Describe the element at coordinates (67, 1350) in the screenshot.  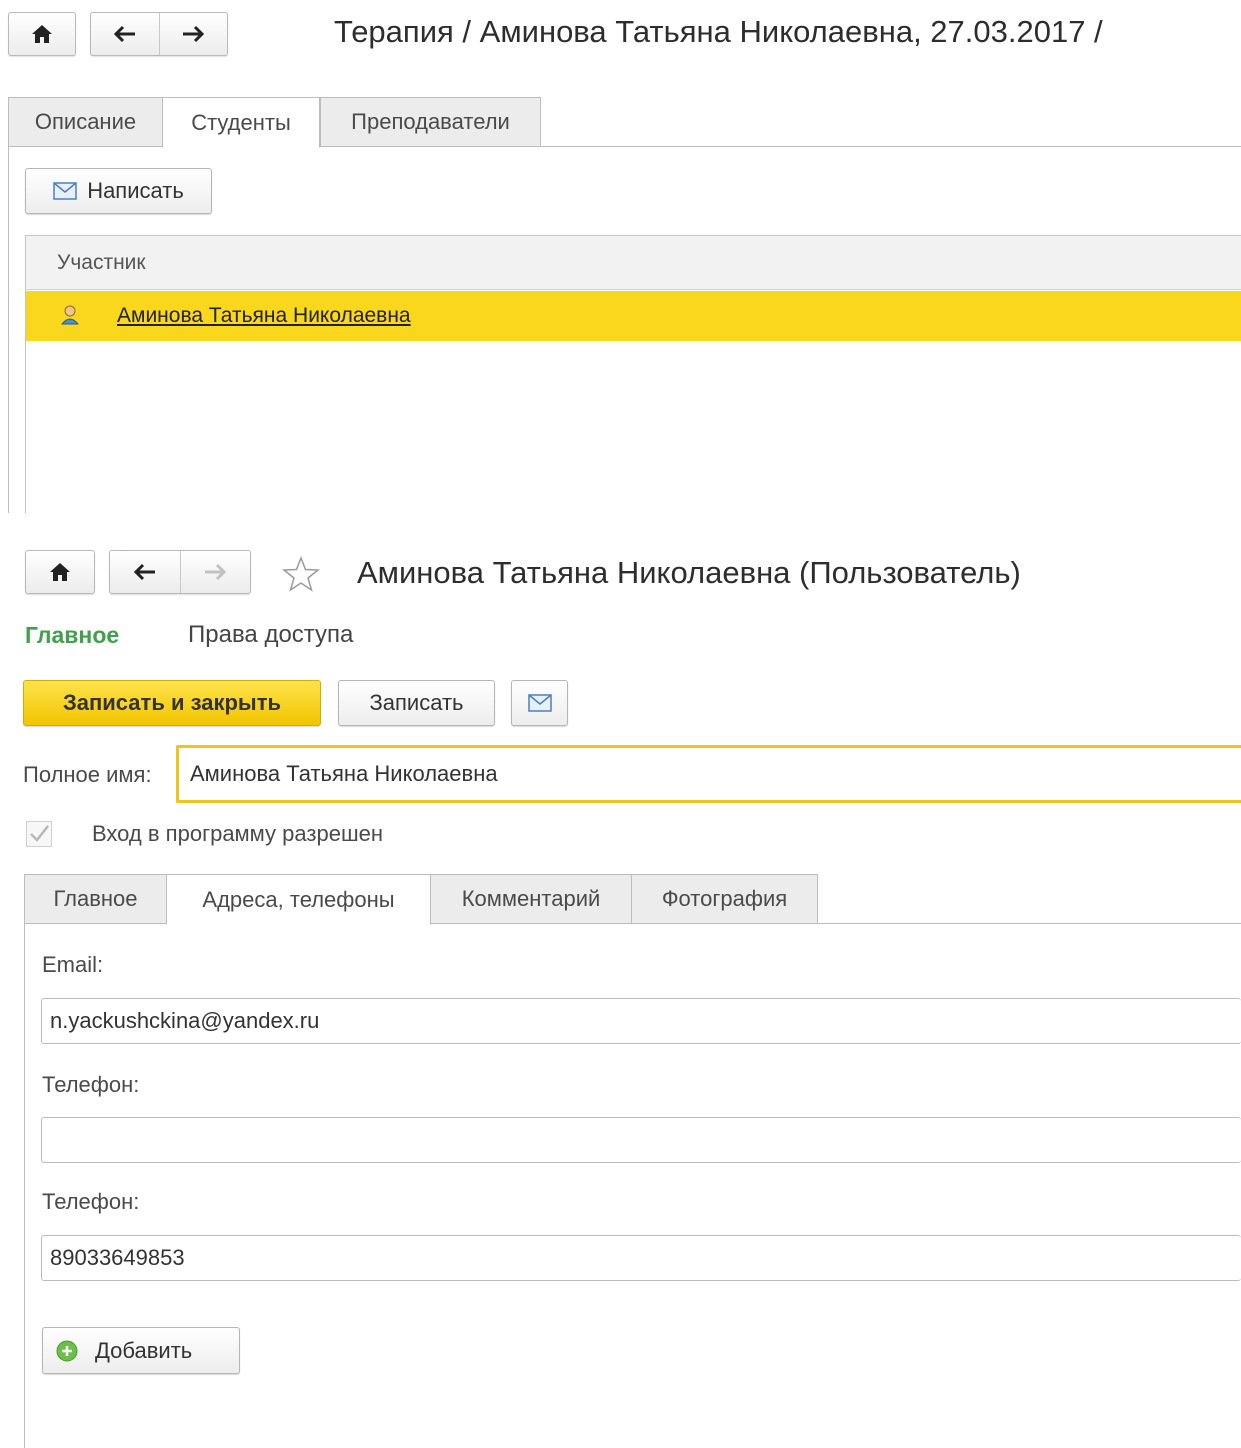
I see `plus-circle-icon` at that location.